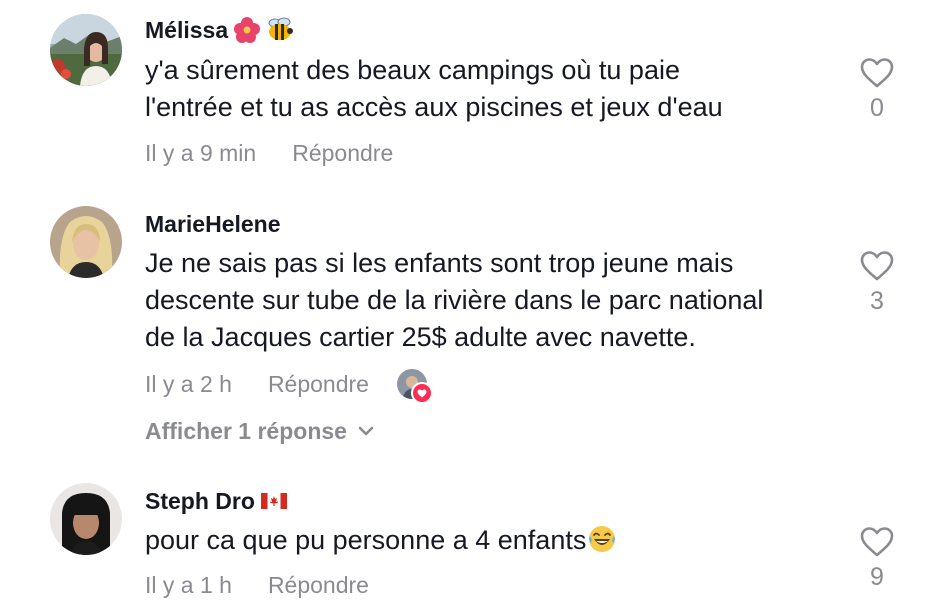 The height and width of the screenshot is (606, 938). I want to click on like-count: 3, so click(877, 301).